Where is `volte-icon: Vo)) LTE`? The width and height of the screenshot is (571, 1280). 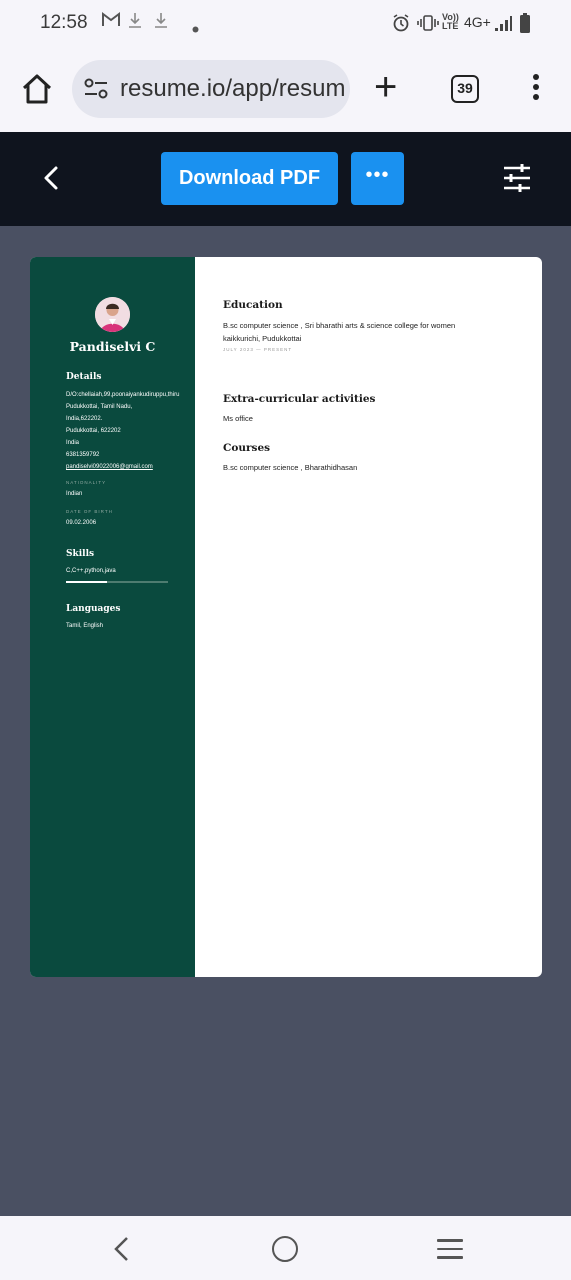 volte-icon: Vo)) LTE is located at coordinates (450, 21).